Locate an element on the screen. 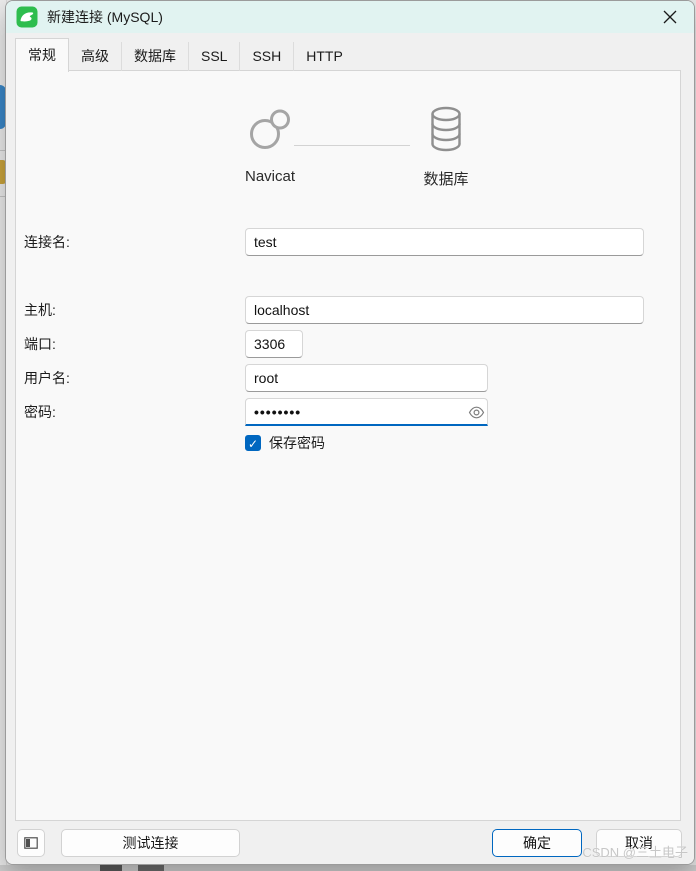 The width and height of the screenshot is (696, 871). tab-bar: 常规 高级 数据库 SSL SSH HTTP is located at coordinates (348, 54).